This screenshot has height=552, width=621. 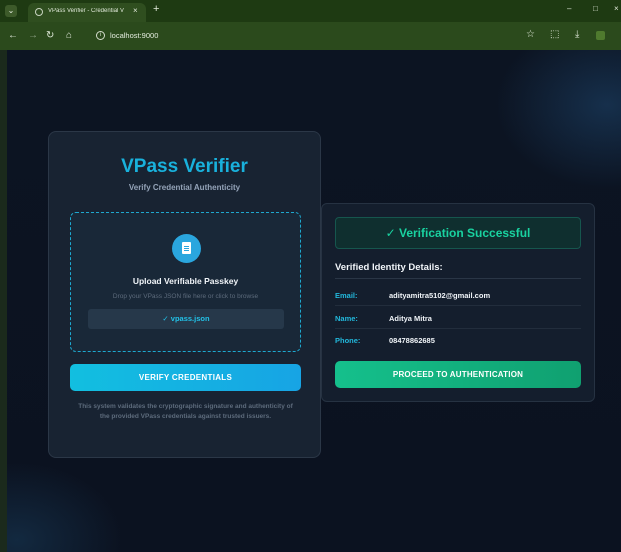 I want to click on address-bar: ← → ↻ ⌂ i localhost:9000 ☆ ⬚ ⤓, so click(x=310, y=36).